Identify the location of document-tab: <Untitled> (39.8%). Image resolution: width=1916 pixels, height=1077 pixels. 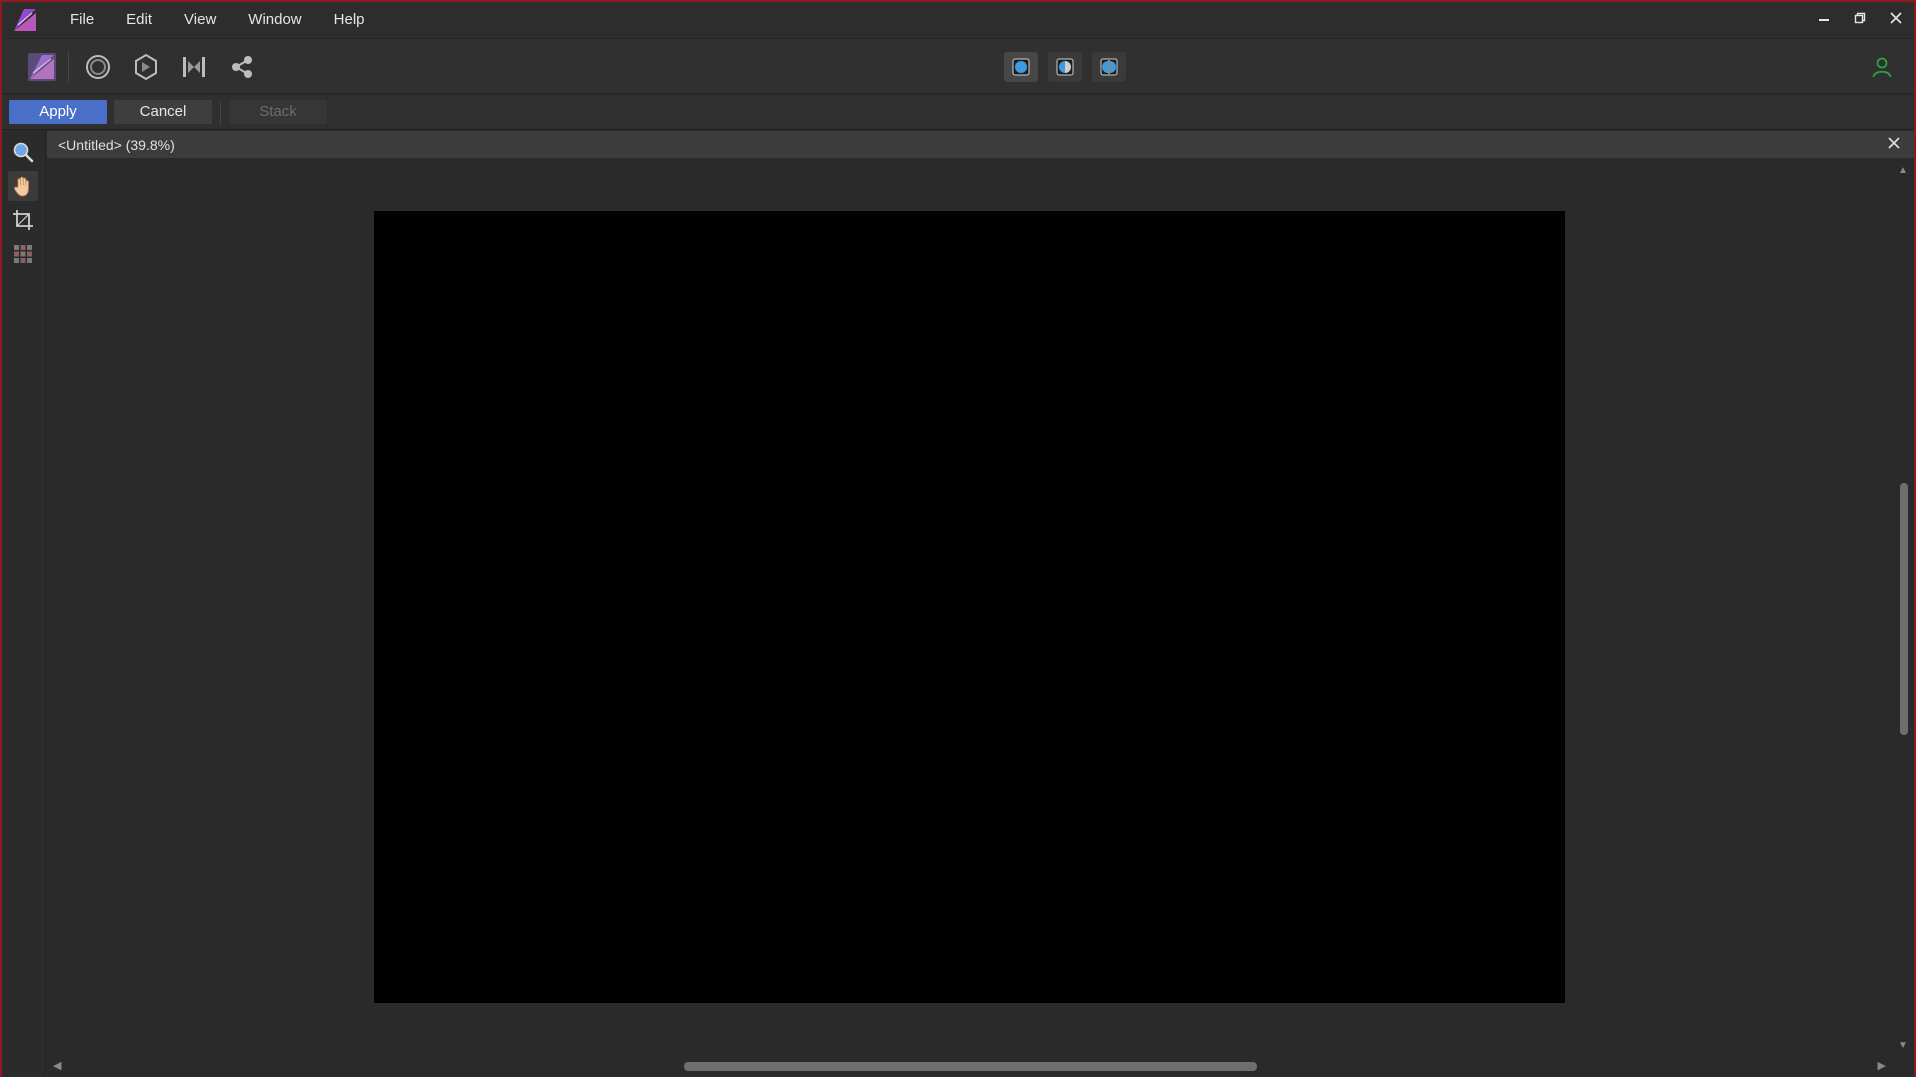
(980, 145).